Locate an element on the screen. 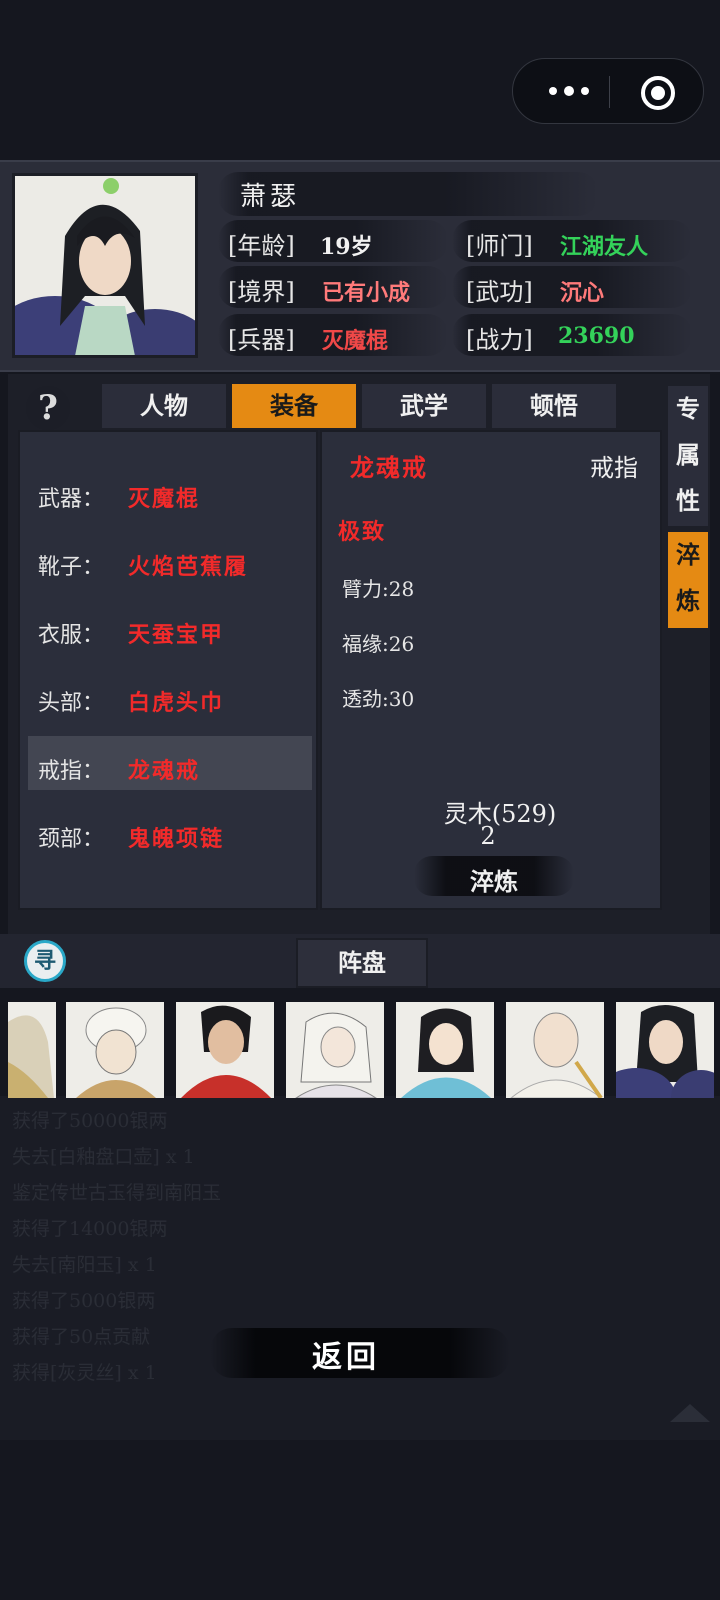  tab-enlightenment: 顿悟 is located at coordinates (554, 406).